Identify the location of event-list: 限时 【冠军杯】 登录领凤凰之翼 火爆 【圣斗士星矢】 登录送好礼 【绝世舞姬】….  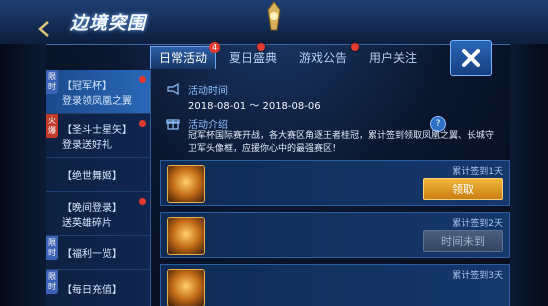
(98, 188).